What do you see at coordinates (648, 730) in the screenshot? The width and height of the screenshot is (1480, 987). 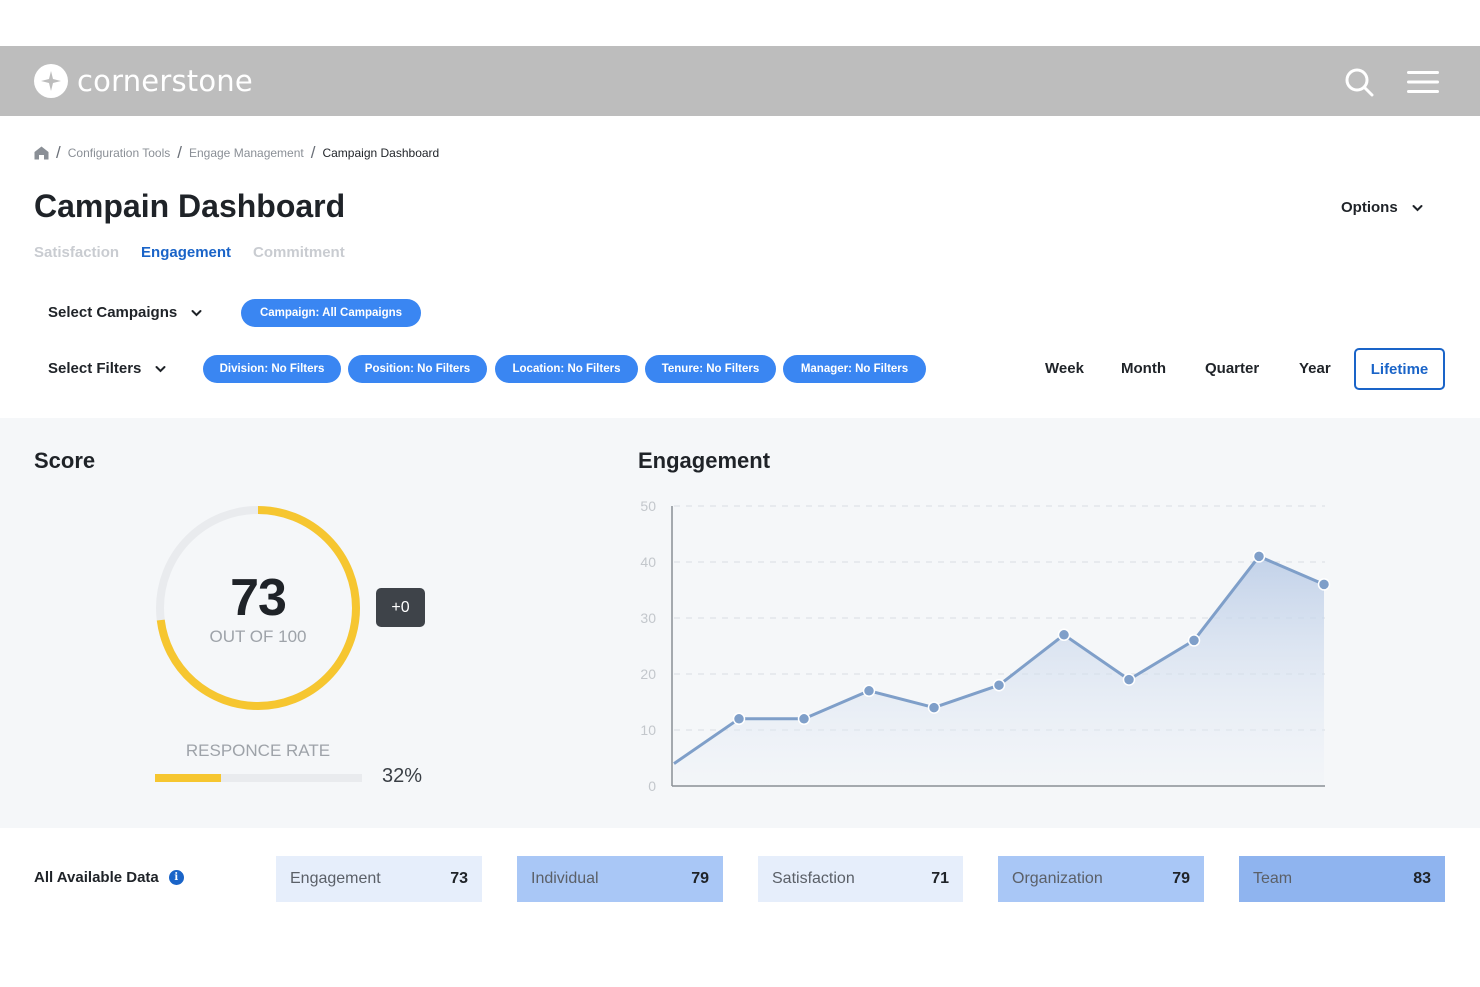 I see `y-tick-label: 10` at bounding box center [648, 730].